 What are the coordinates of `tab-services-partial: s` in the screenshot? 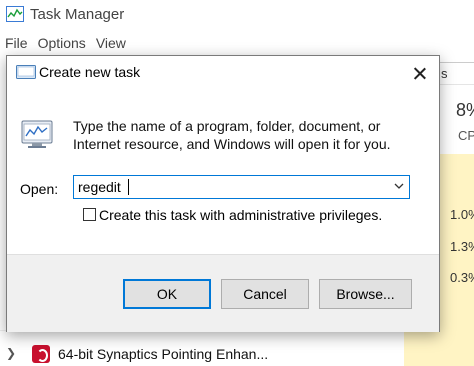 It's located at (456, 74).